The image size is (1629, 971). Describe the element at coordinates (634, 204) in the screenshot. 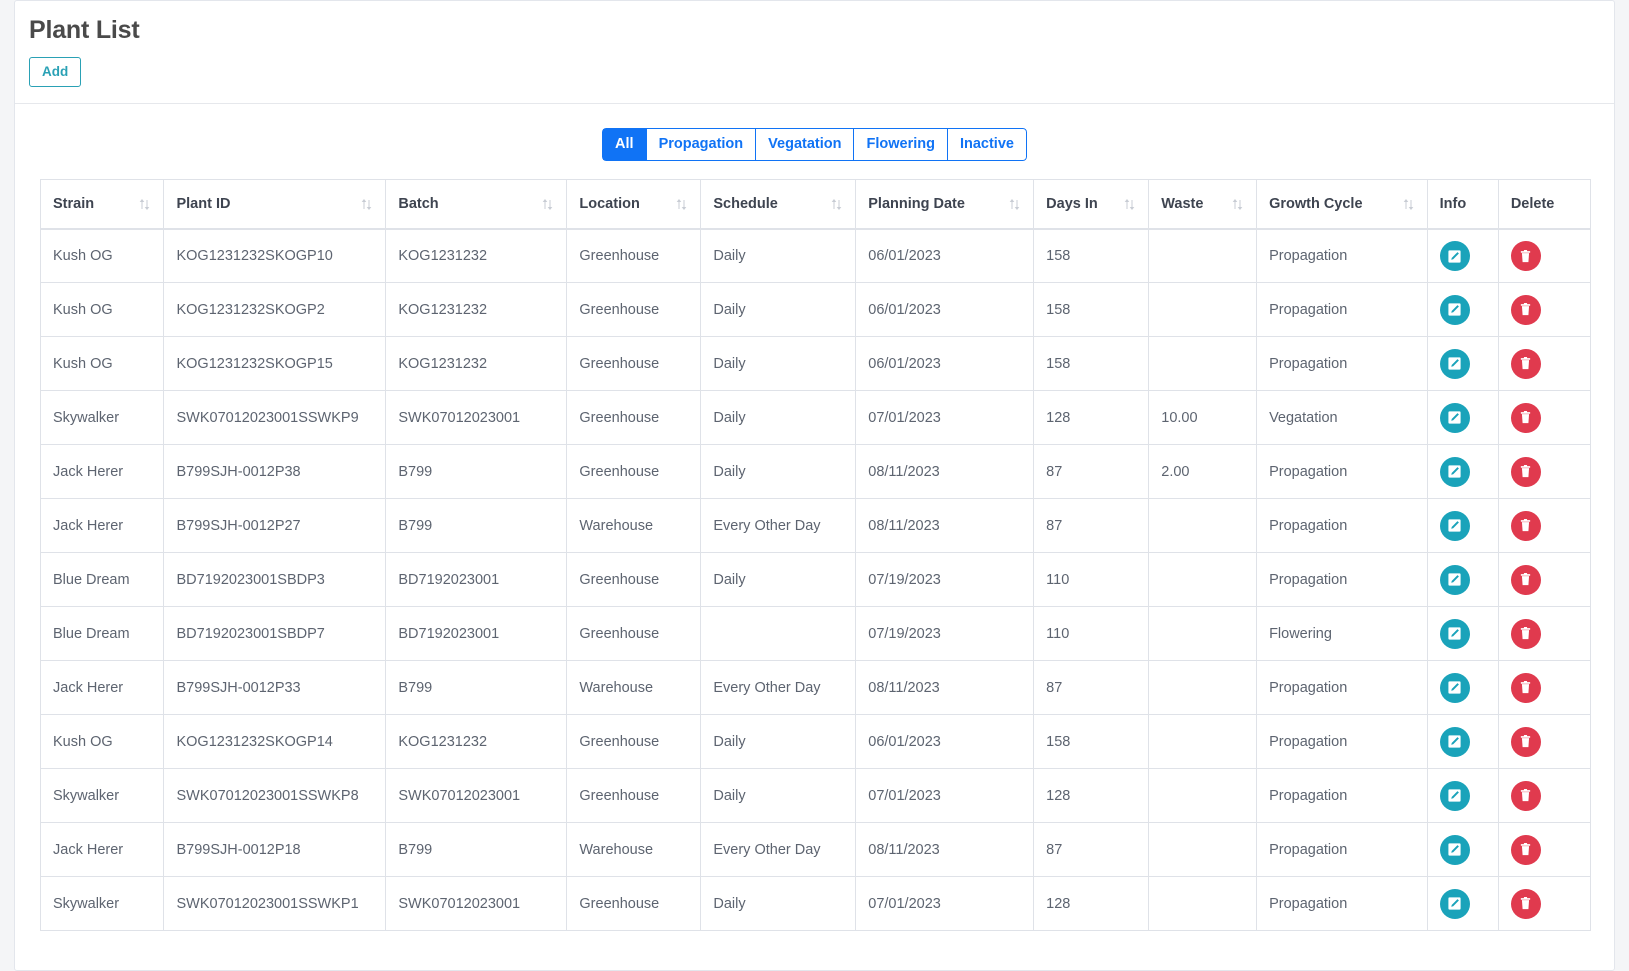

I see `column-header-location: Location` at that location.